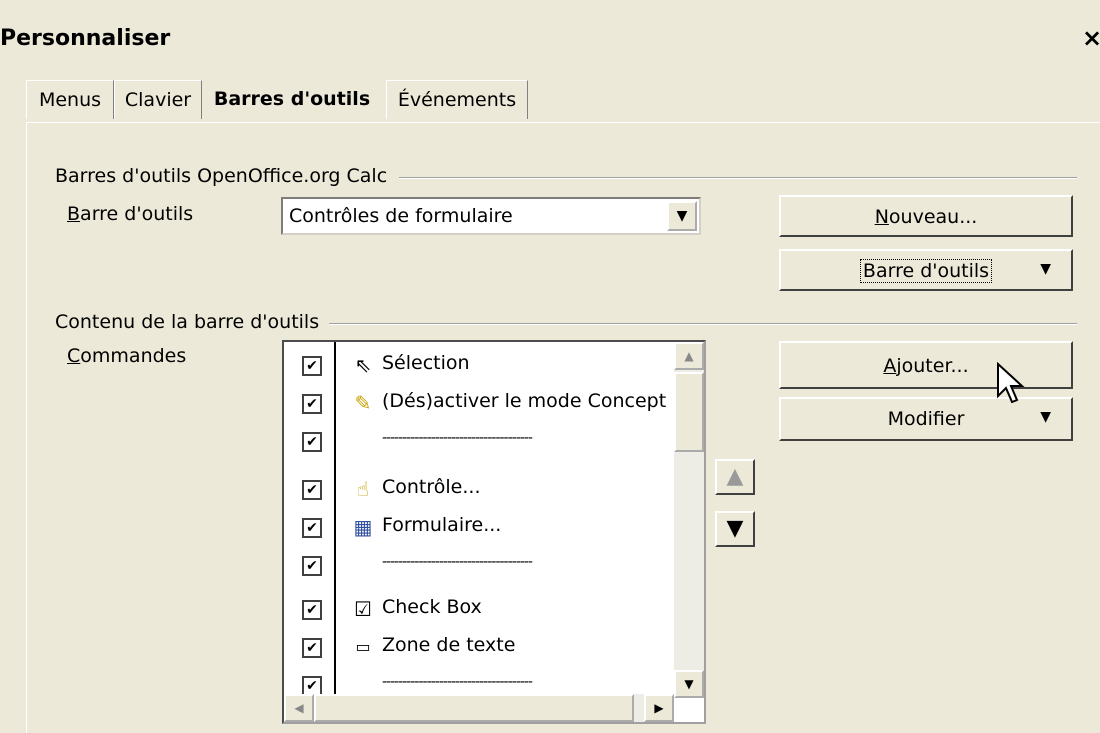 This screenshot has width=1100, height=733. I want to click on commands-label: Commandes, so click(127, 356).